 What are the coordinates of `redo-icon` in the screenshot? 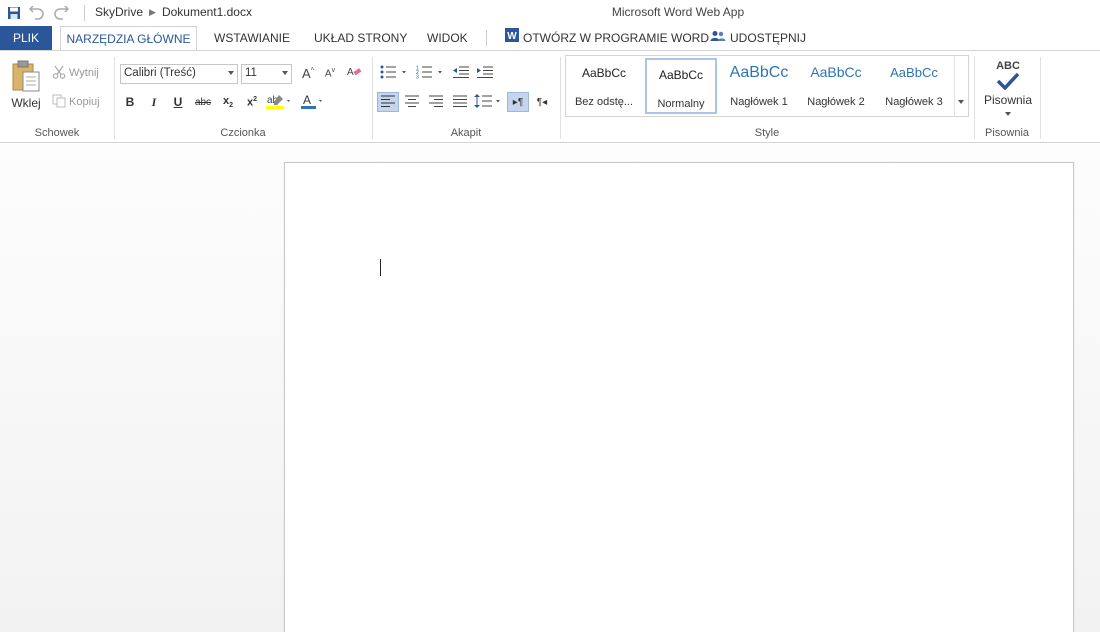 It's located at (61, 13).